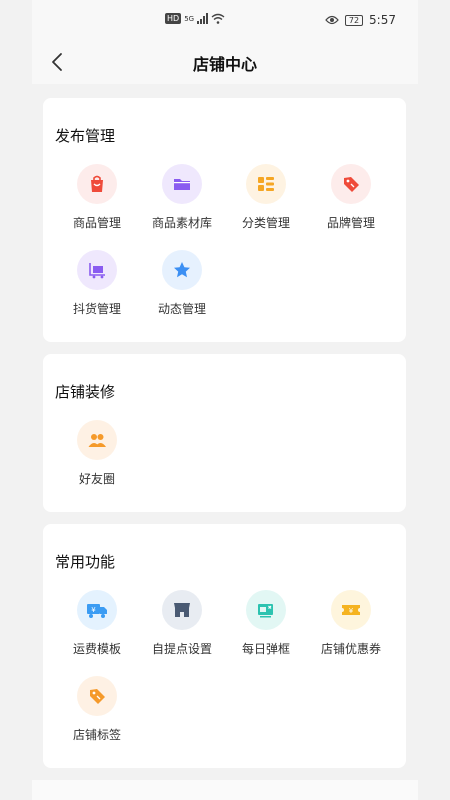 The height and width of the screenshot is (800, 450). What do you see at coordinates (265, 223) in the screenshot?
I see `item-label: 分类管理` at bounding box center [265, 223].